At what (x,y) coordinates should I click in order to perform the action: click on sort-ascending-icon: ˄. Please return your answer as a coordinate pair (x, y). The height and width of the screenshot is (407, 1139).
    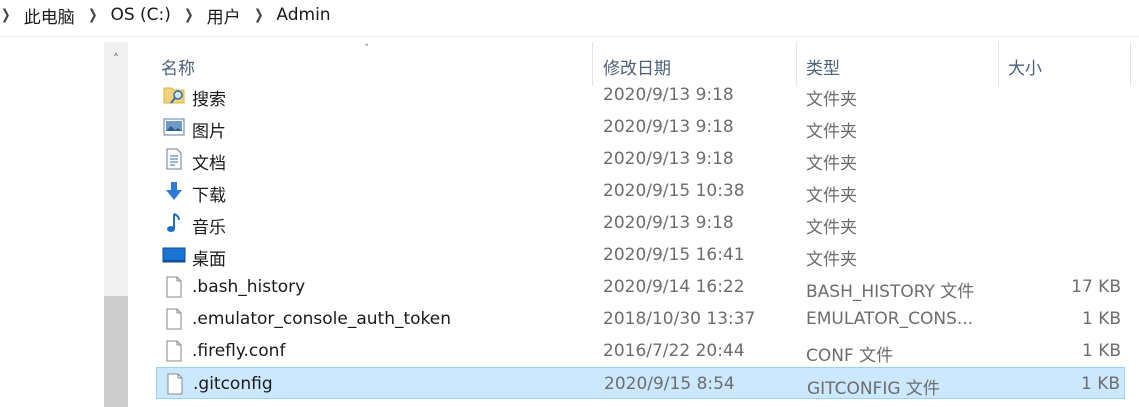
    Looking at the image, I should click on (367, 48).